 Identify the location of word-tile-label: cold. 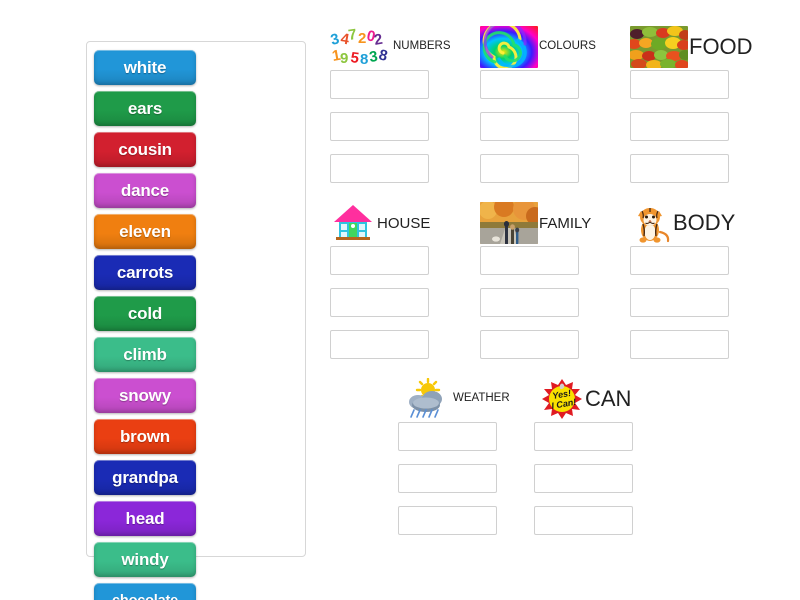
(145, 313).